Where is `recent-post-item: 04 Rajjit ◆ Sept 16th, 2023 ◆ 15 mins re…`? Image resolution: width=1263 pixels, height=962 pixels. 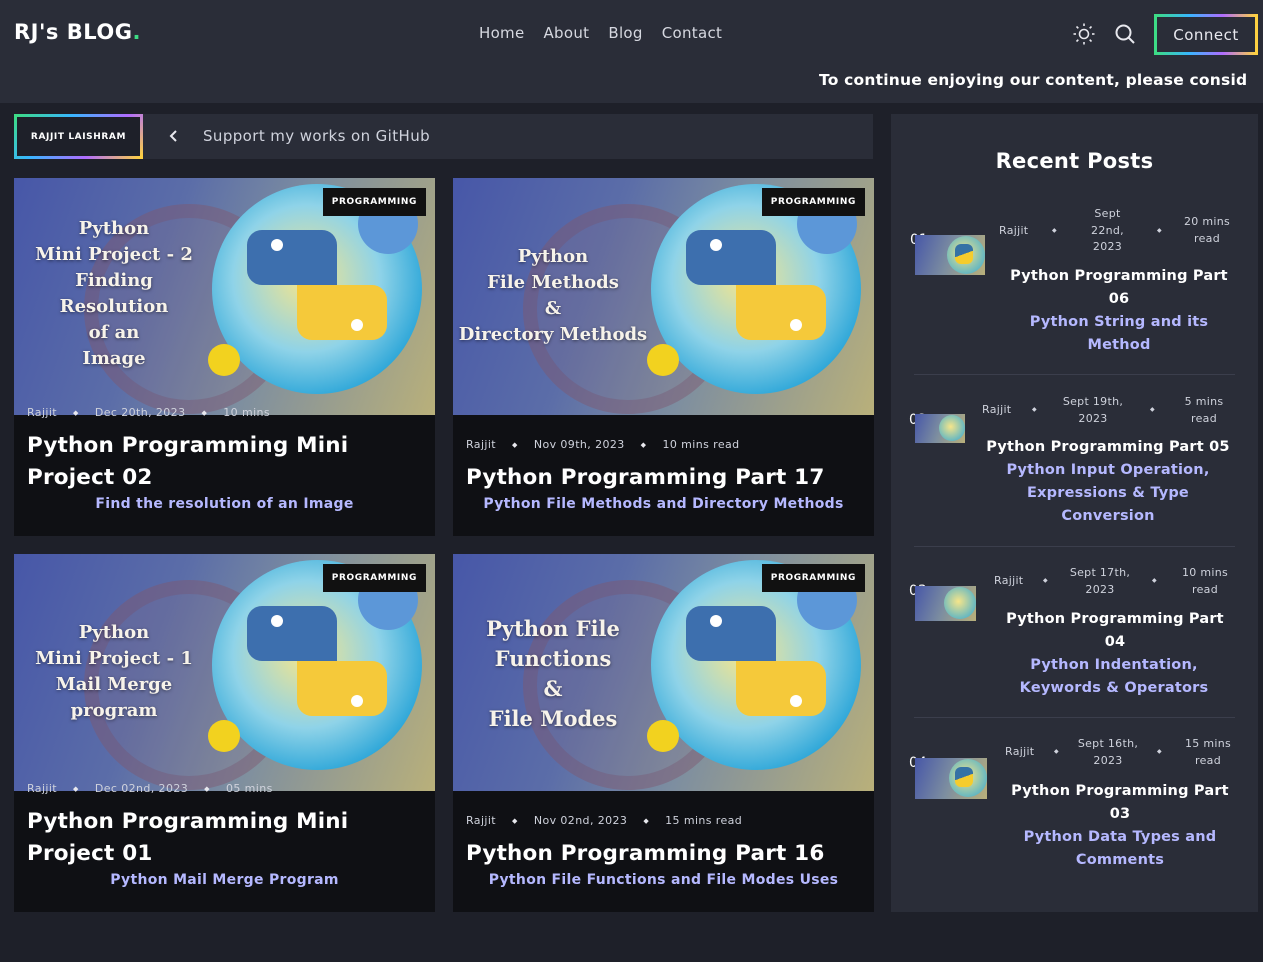
recent-post-item: 04 Rajjit ◆ Sept 16th, 2023 ◆ 15 mins re… is located at coordinates (1074, 813).